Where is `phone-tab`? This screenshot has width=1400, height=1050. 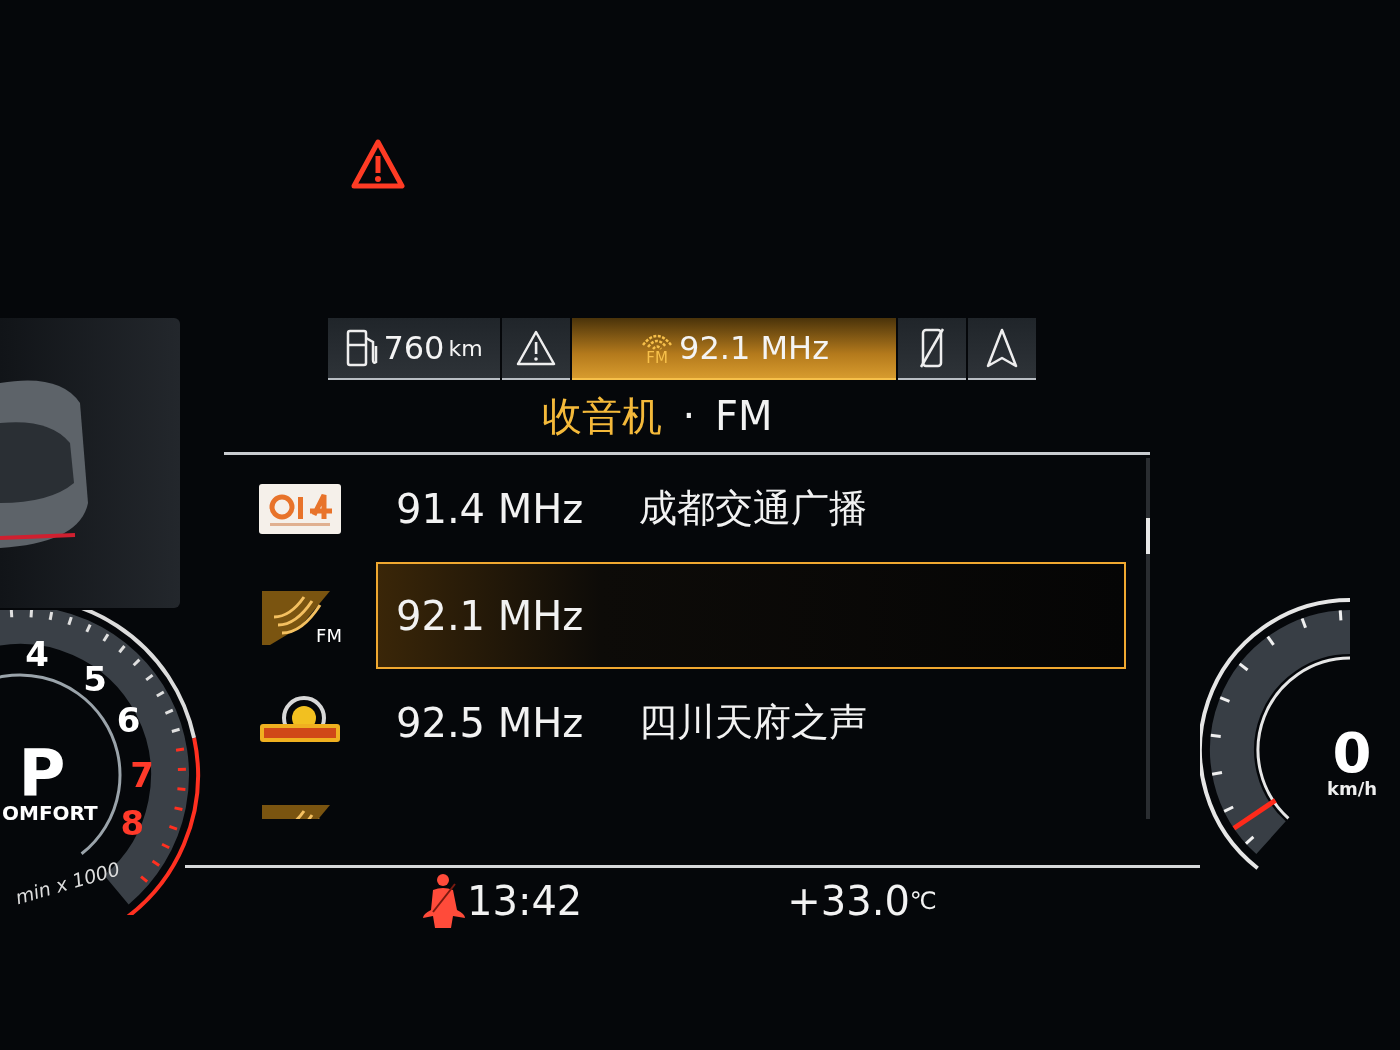 phone-tab is located at coordinates (932, 349).